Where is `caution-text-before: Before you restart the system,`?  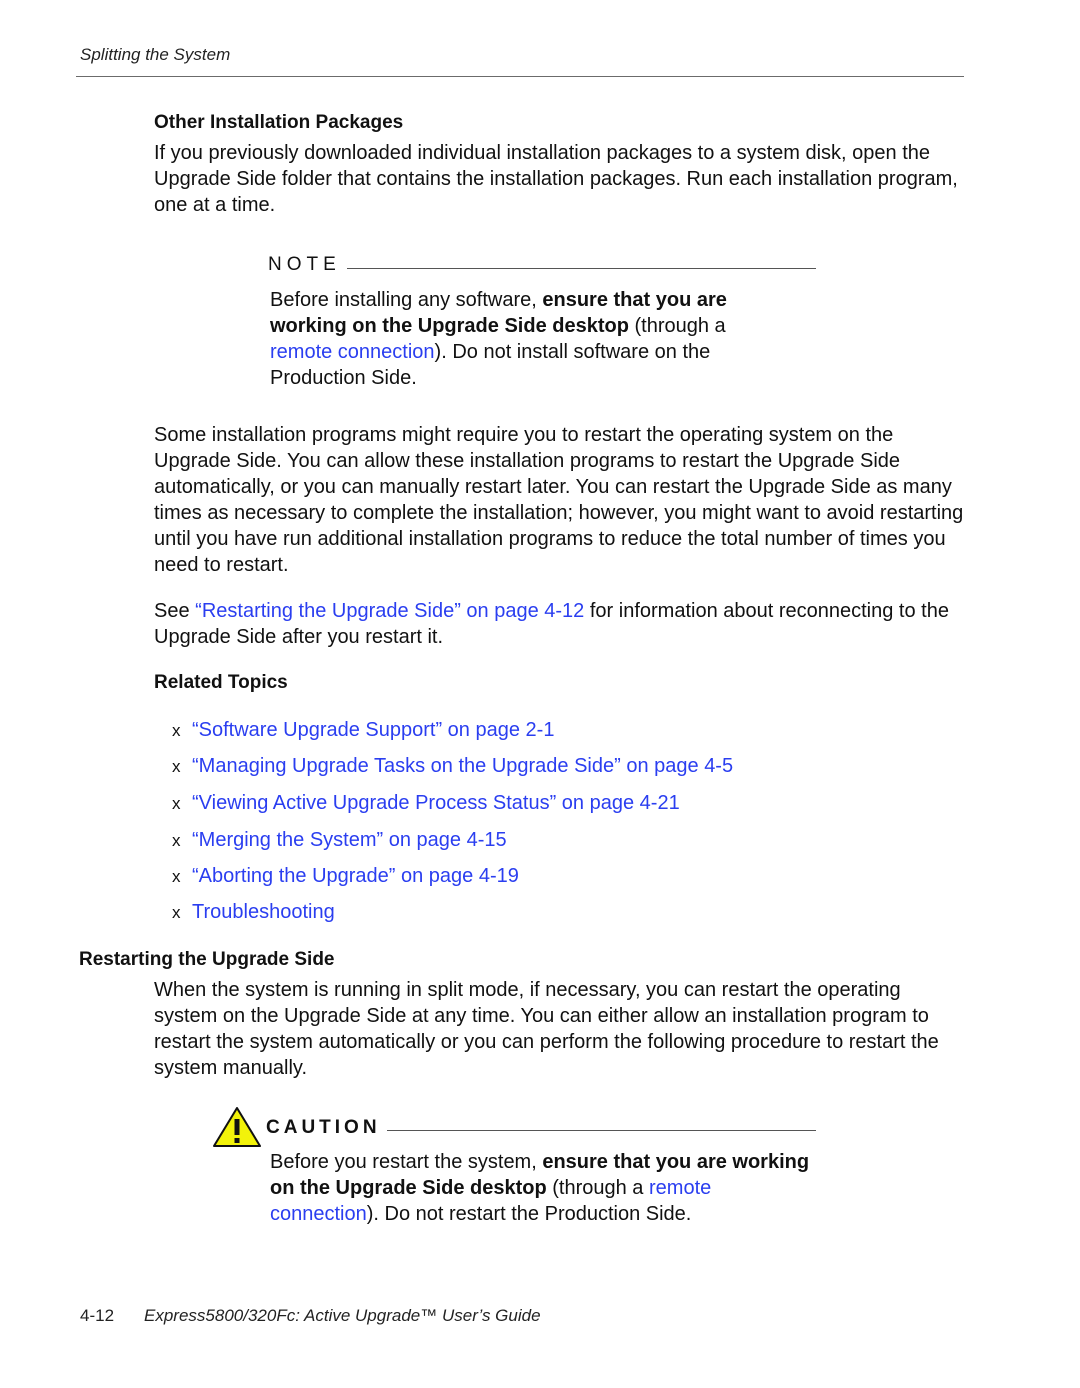
caution-text-before: Before you restart the system, is located at coordinates (406, 1162).